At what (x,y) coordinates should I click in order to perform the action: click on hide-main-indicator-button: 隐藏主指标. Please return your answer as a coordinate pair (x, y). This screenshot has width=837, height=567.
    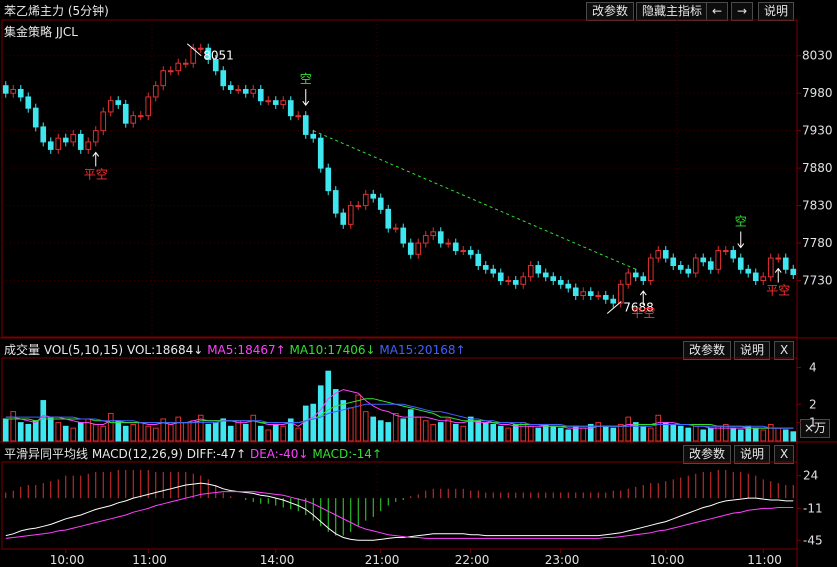
    Looking at the image, I should click on (672, 11).